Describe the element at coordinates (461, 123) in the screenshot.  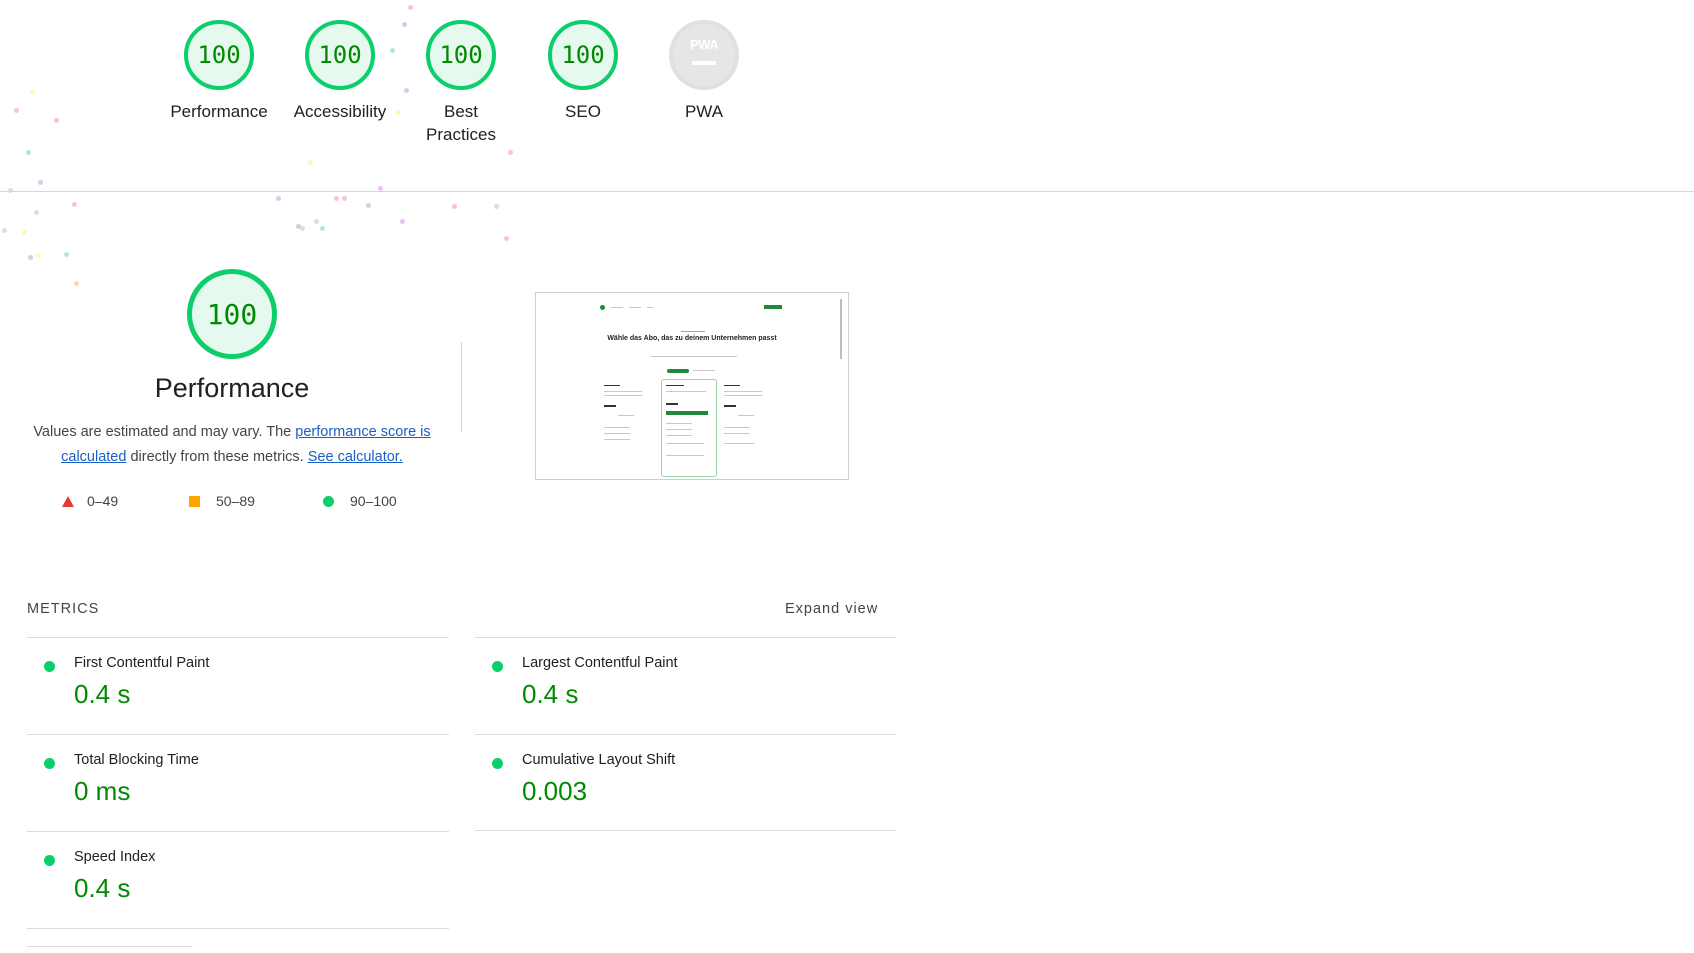
I see `gauge-label: Best Practices` at that location.